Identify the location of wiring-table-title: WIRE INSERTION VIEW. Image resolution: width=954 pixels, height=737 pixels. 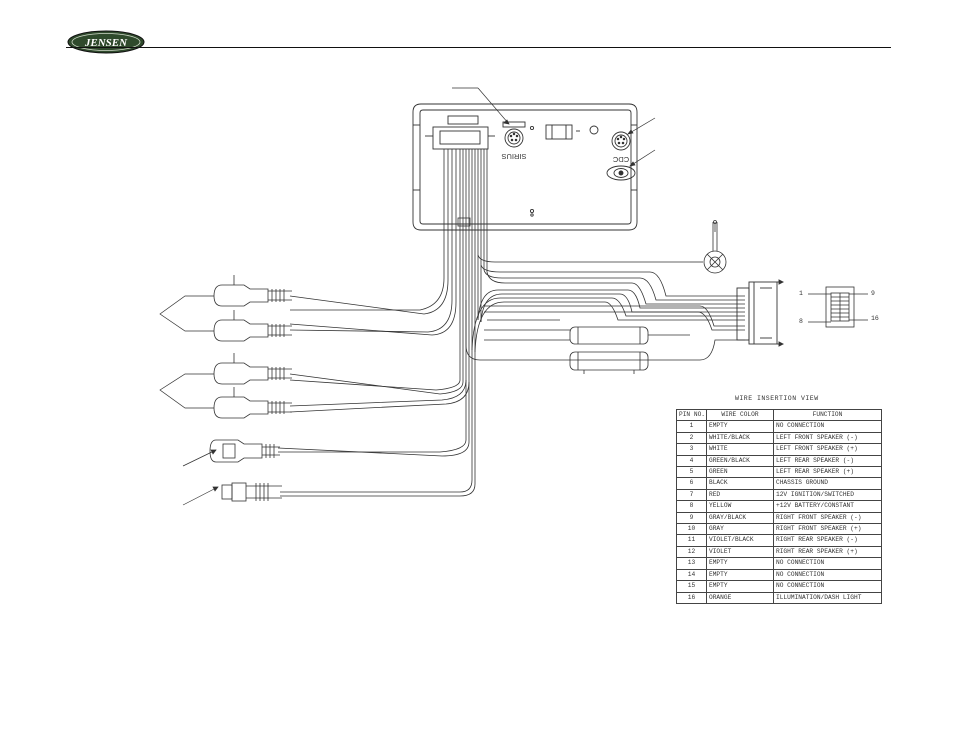
(777, 398).